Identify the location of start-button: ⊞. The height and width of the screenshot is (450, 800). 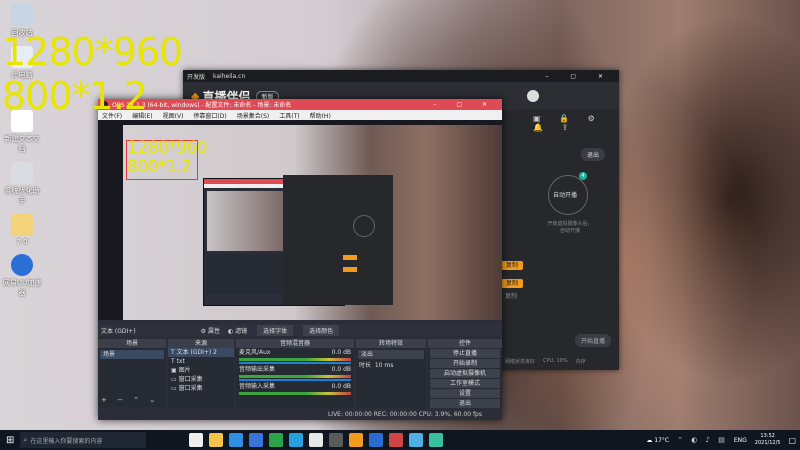
(10, 440).